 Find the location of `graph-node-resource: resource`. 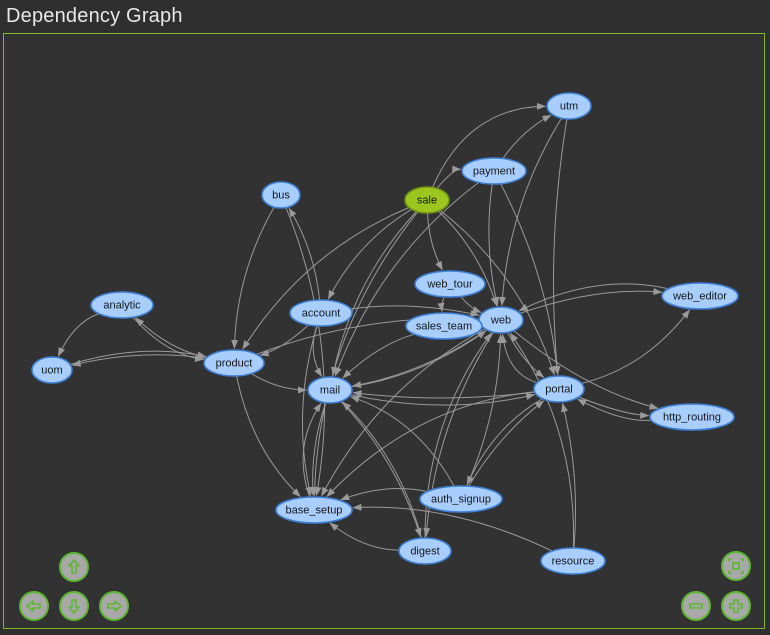

graph-node-resource: resource is located at coordinates (573, 561).